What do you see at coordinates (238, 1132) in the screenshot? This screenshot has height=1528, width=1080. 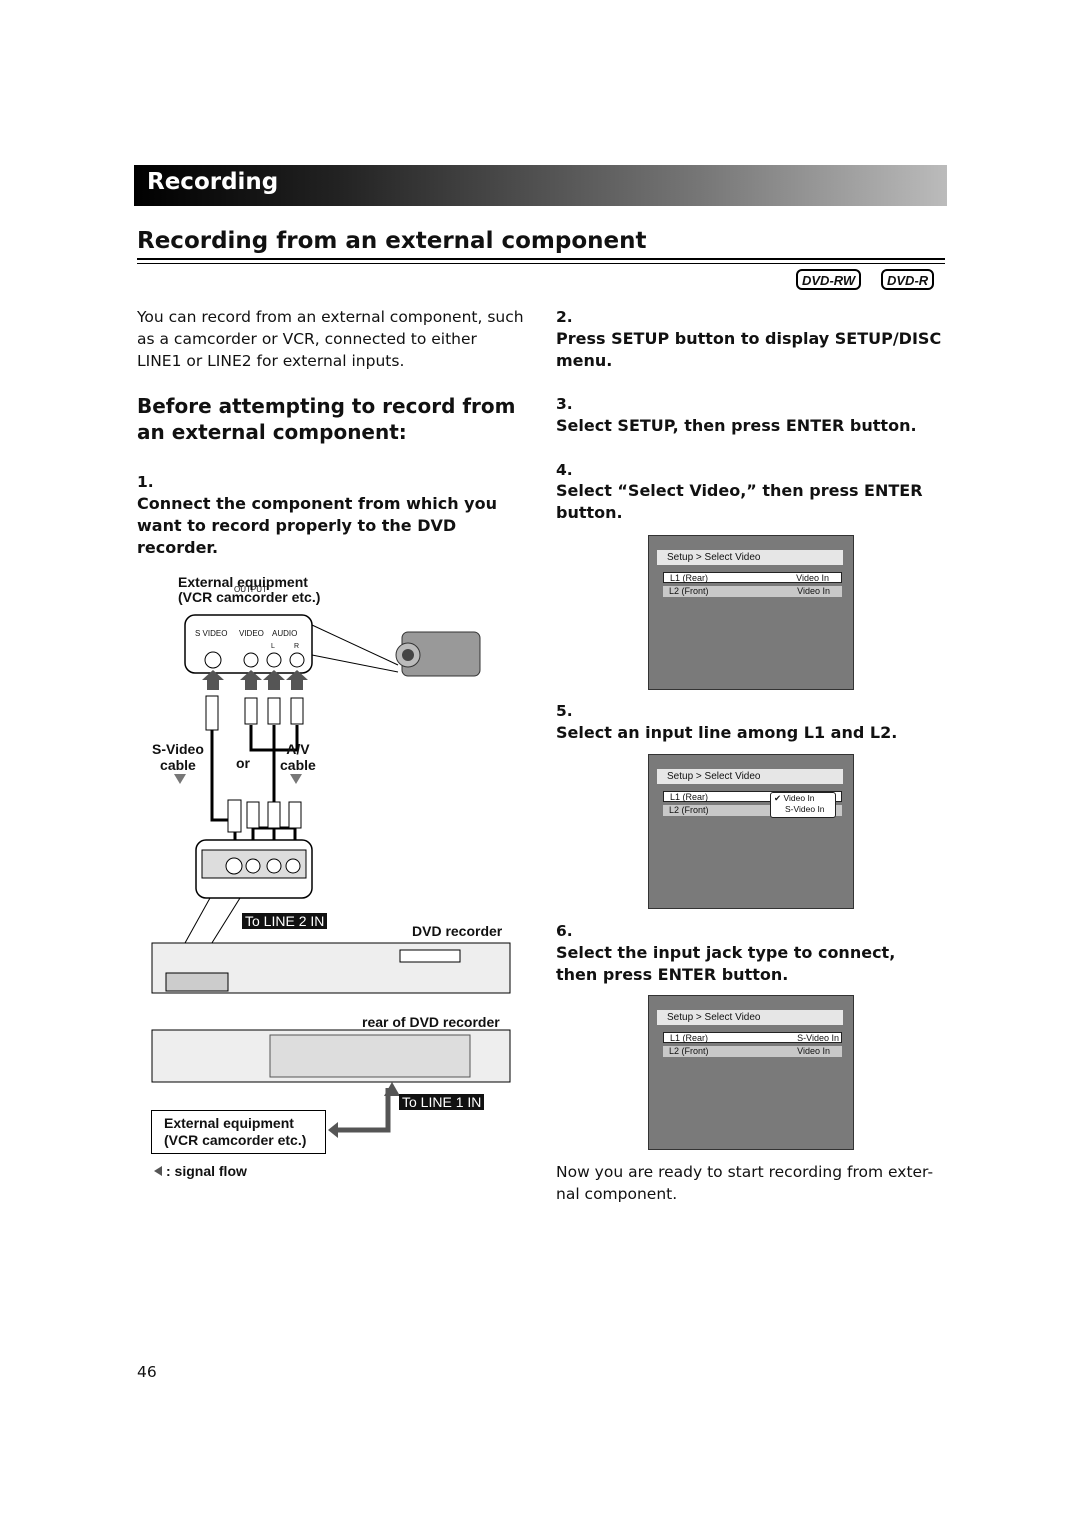 I see `ext-equipment-box: External equipment (VCR camcorder etc.)` at bounding box center [238, 1132].